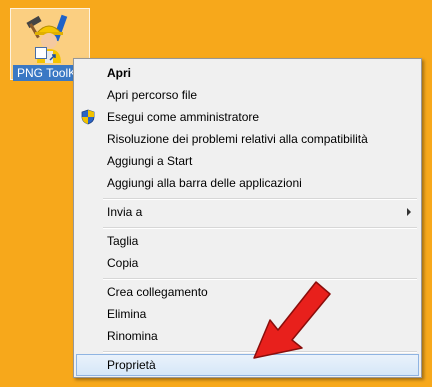 The image size is (432, 387). What do you see at coordinates (247, 241) in the screenshot?
I see `menu-item-taglia: Taglia` at bounding box center [247, 241].